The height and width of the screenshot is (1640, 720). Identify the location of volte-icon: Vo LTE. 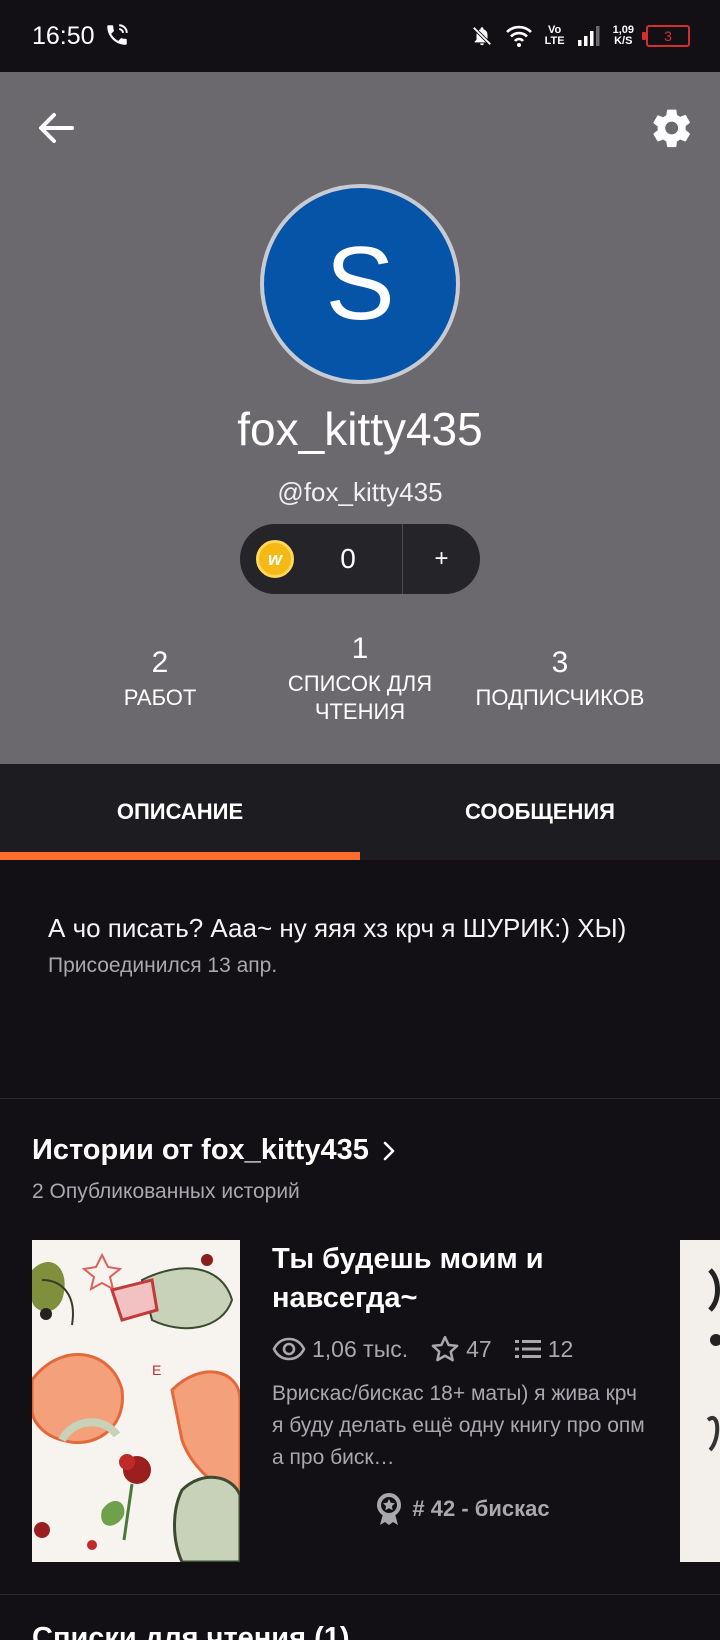
(555, 36).